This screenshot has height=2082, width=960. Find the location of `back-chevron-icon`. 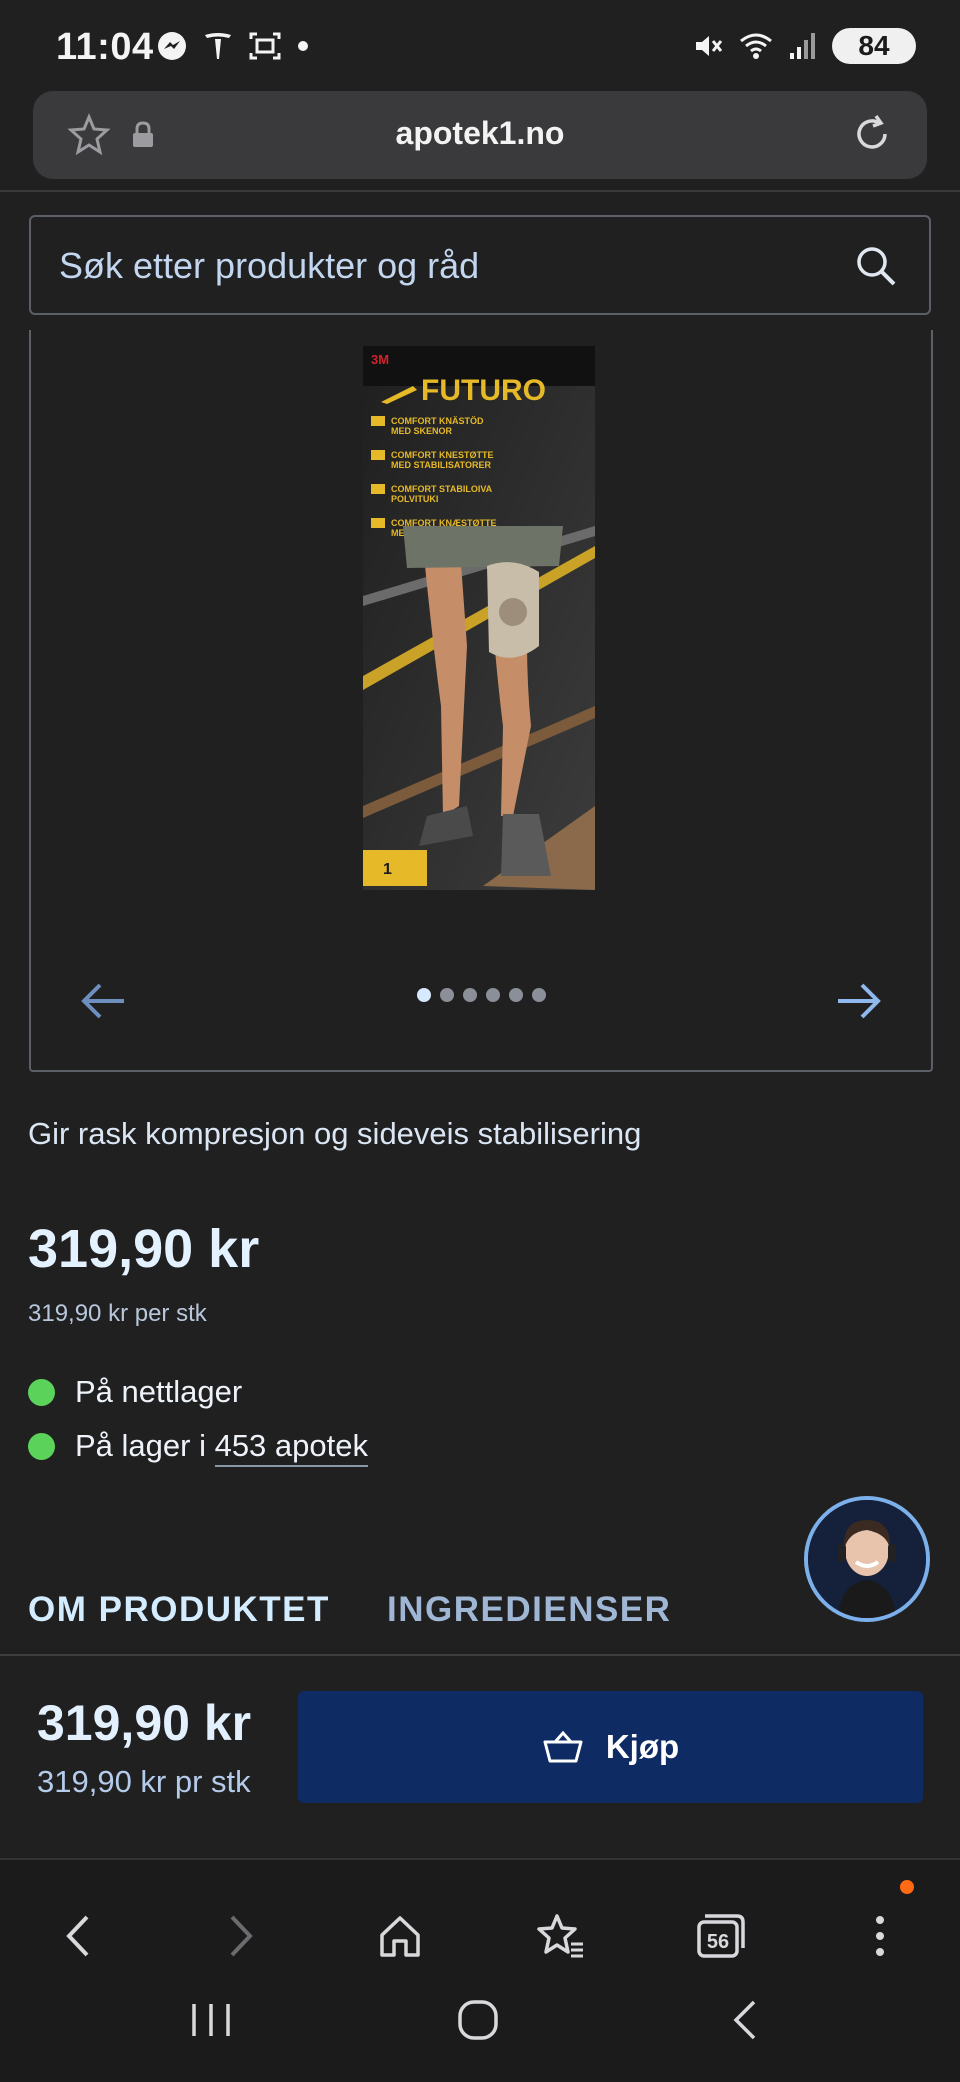

back-chevron-icon is located at coordinates (744, 2020).